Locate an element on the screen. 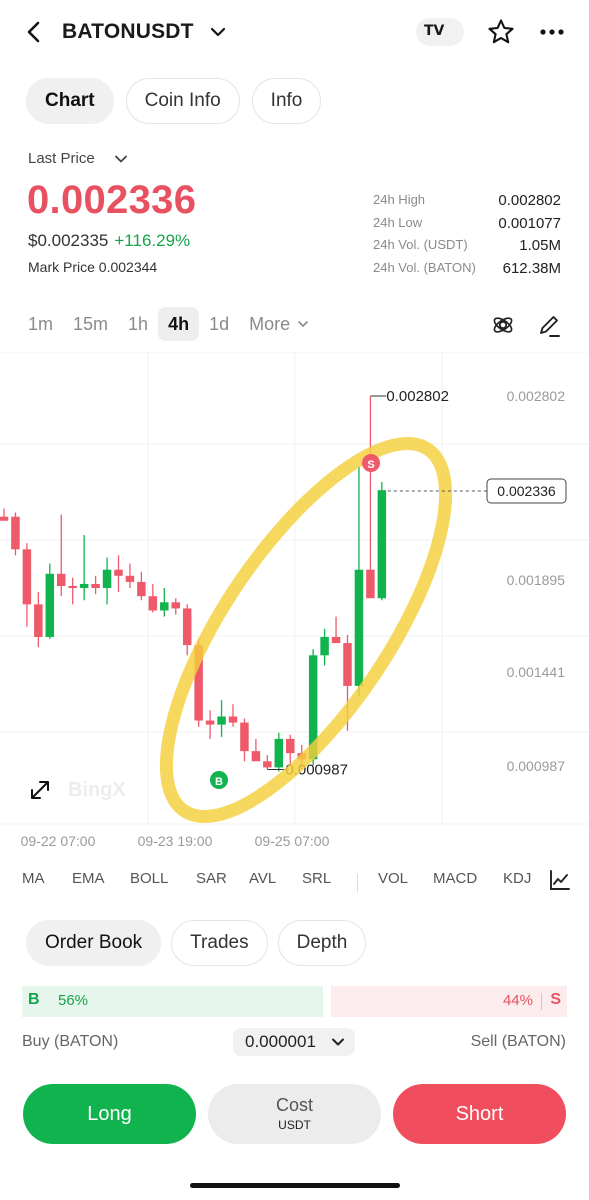 The image size is (589, 1200). interval-selector: 1m 15m 1h 4h 1d More is located at coordinates (169, 324).